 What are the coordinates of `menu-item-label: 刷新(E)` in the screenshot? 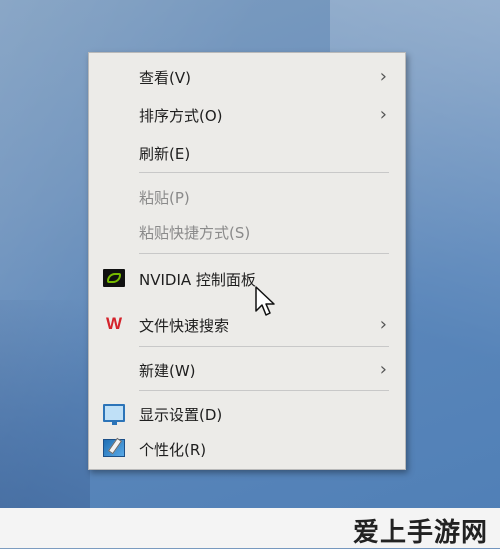 It's located at (165, 154).